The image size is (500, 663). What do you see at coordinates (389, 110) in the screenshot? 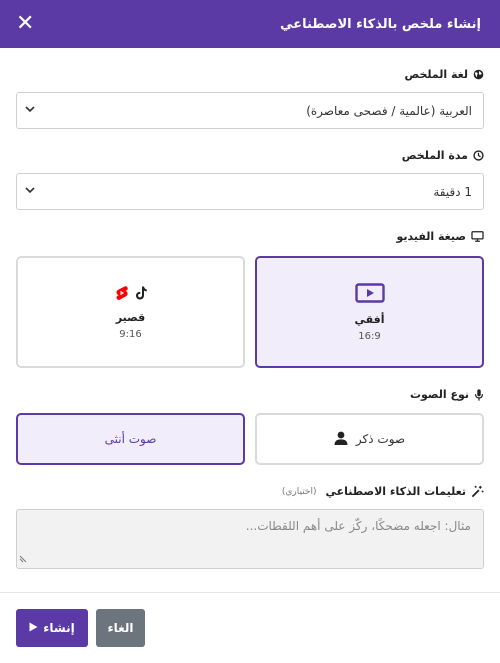
I see `language-select-value: العربية (عالمية / فصحى معاصرة)` at bounding box center [389, 110].